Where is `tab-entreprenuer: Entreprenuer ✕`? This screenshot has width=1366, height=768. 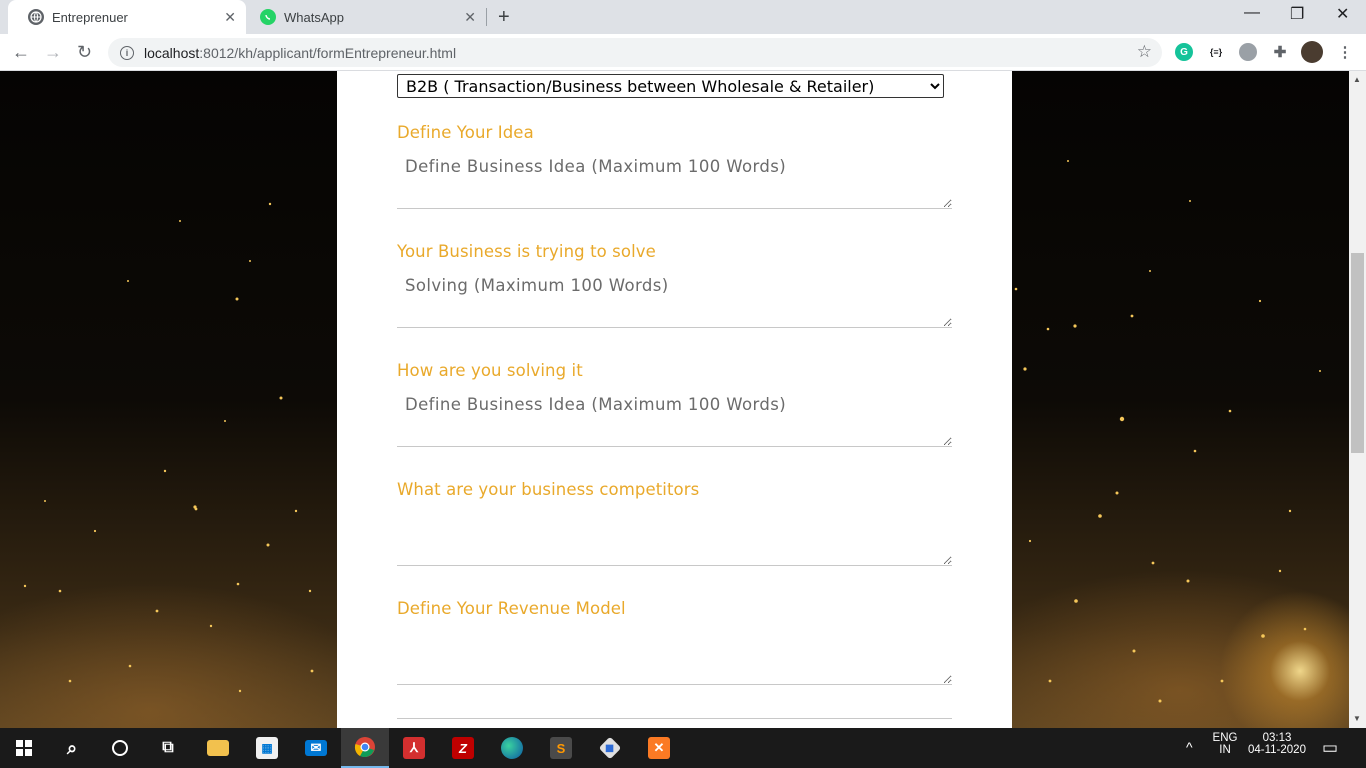 tab-entreprenuer: Entreprenuer ✕ is located at coordinates (127, 17).